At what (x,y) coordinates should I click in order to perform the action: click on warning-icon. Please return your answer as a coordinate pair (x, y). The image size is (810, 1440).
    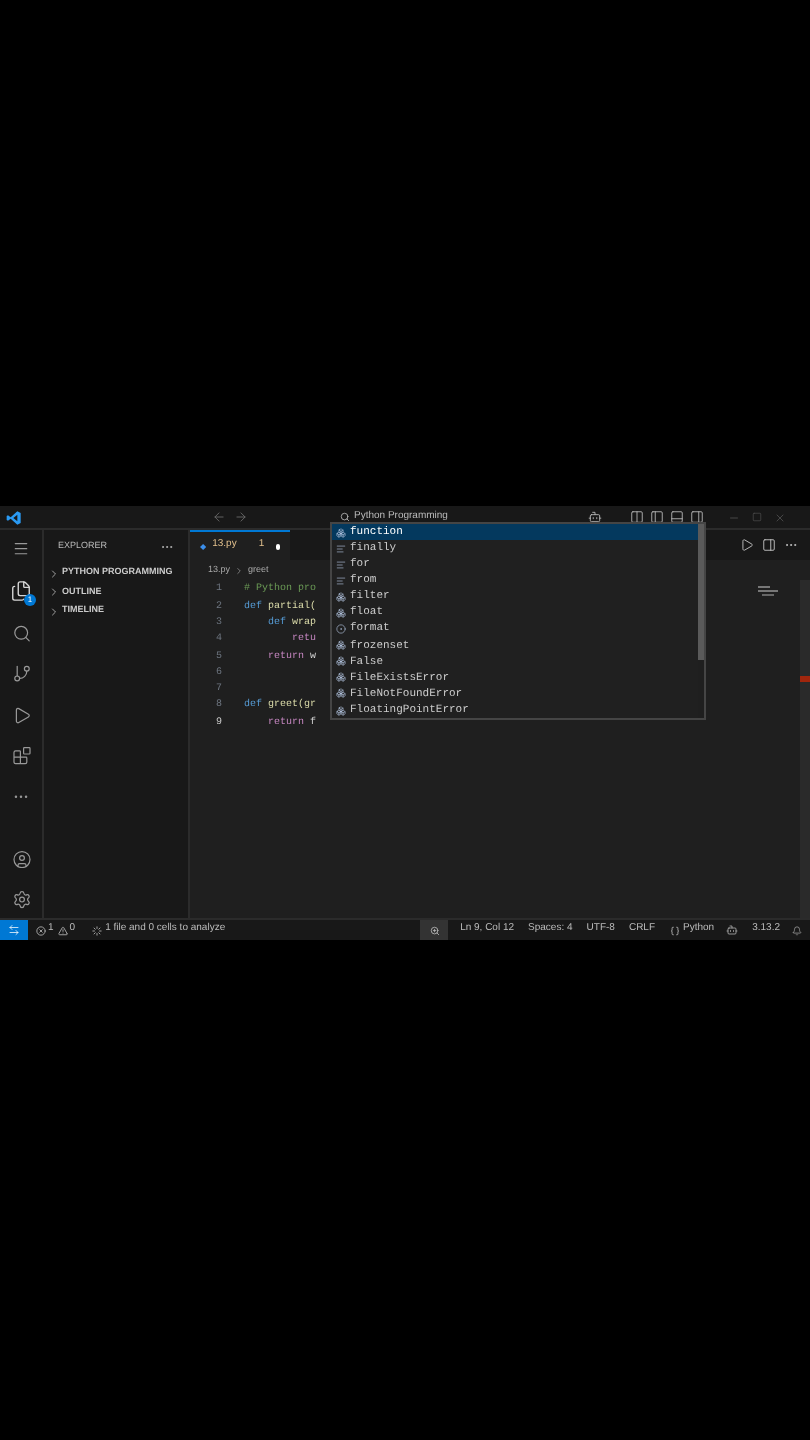
    Looking at the image, I should click on (62, 930).